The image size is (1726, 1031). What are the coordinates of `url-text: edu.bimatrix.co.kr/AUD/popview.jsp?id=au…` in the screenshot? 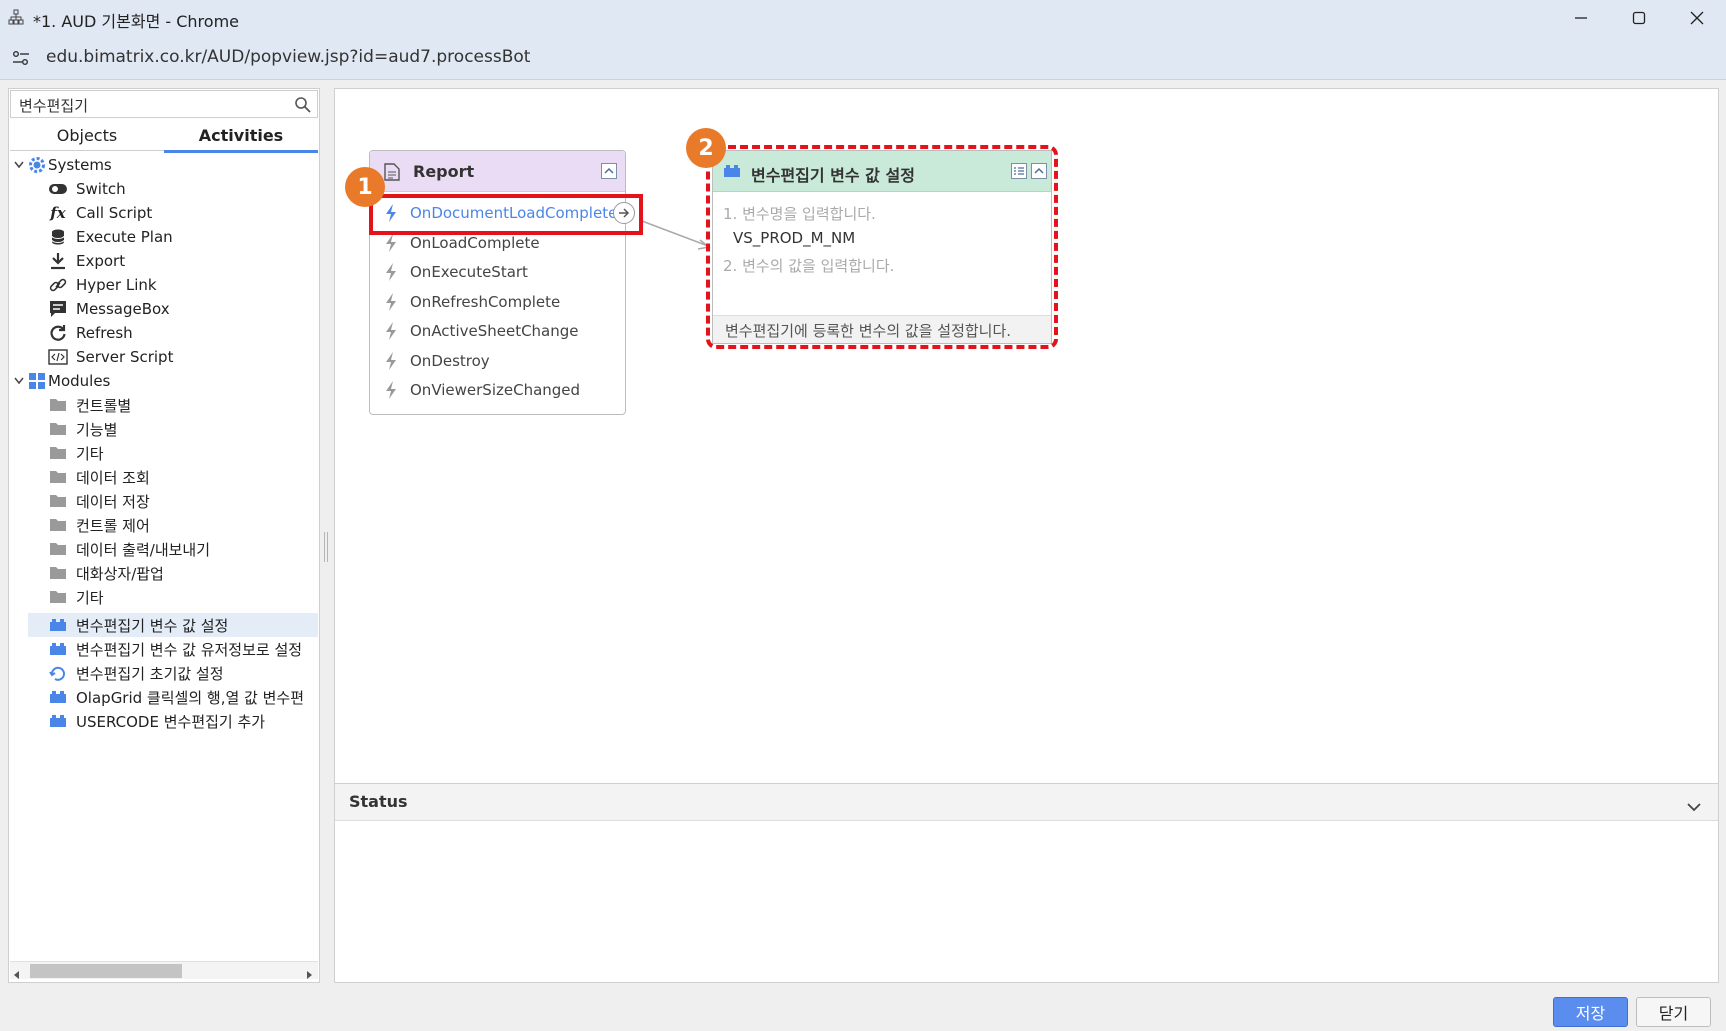 It's located at (288, 57).